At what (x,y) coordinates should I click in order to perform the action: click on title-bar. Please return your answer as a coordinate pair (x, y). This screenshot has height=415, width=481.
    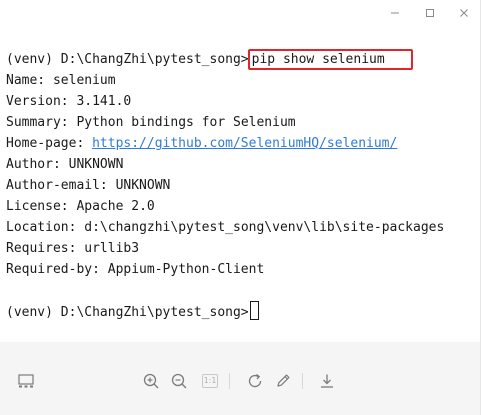
    Looking at the image, I should click on (240, 13).